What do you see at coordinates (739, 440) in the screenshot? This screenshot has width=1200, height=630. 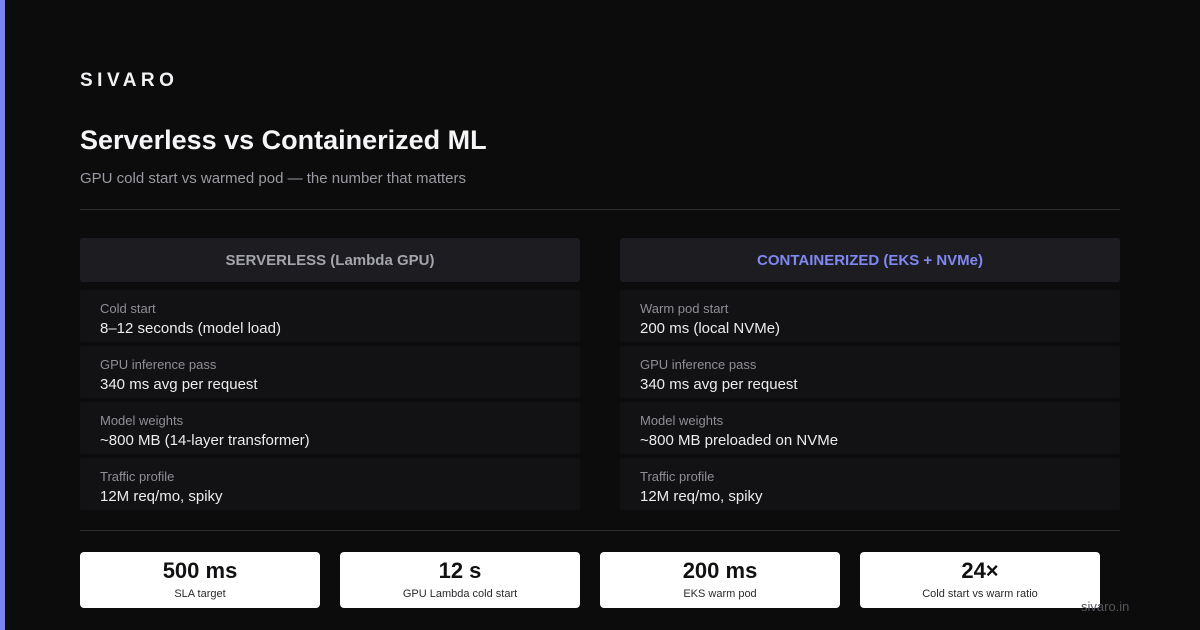 I see `spec-value: ~800 MB preloaded on NVMe` at bounding box center [739, 440].